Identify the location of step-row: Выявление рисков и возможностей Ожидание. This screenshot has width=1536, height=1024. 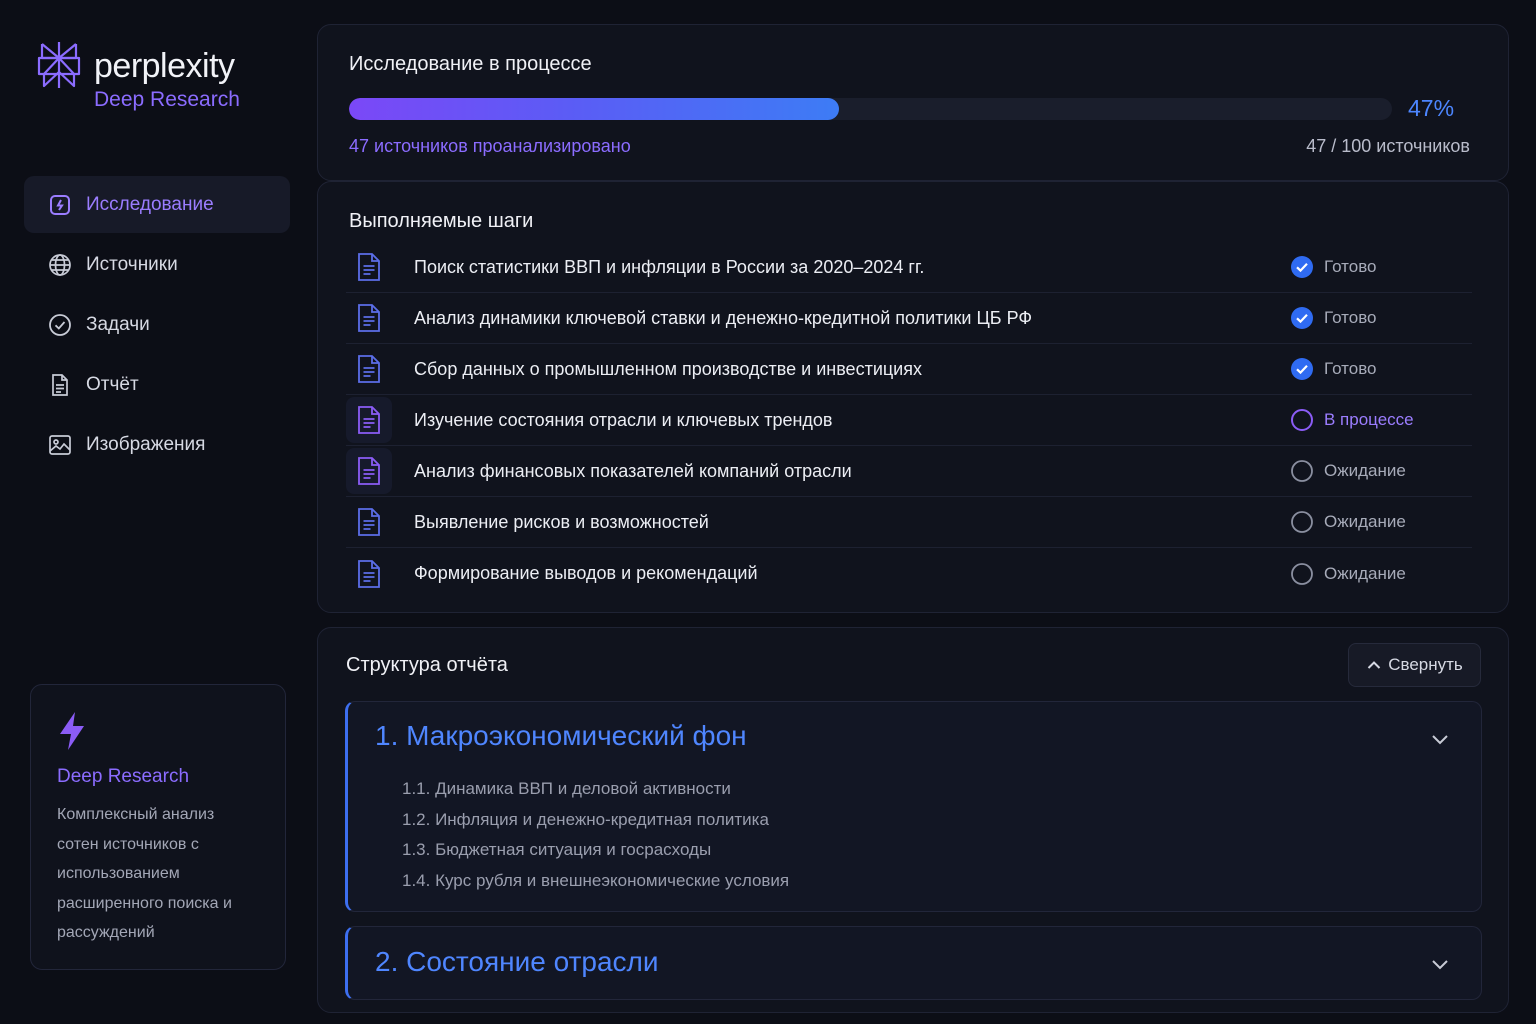
(909, 522).